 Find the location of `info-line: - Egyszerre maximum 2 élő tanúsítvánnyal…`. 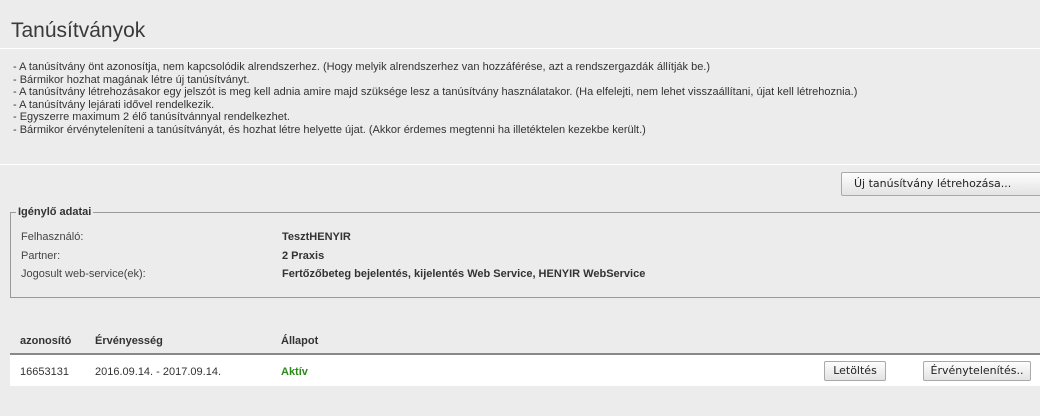

info-line: - Egyszerre maximum 2 élő tanúsítvánnyal… is located at coordinates (151, 117).